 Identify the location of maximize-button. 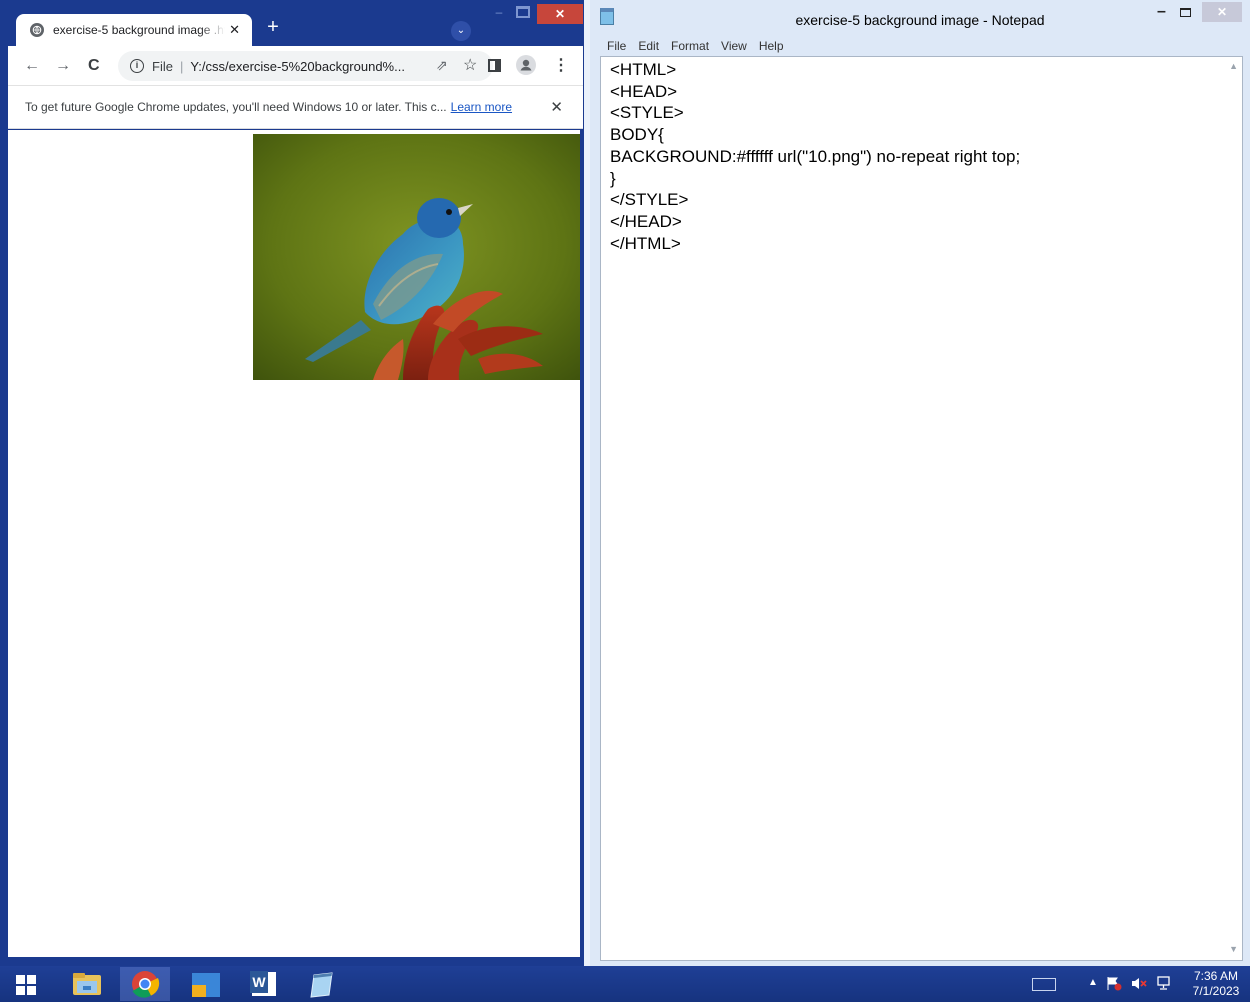
(523, 12).